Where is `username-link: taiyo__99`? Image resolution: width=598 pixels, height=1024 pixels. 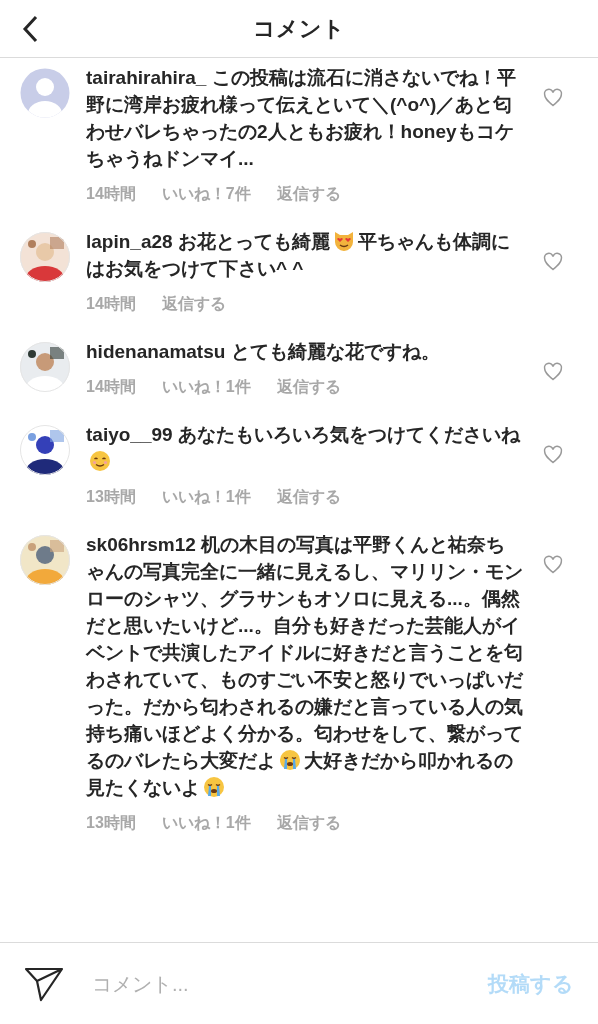 username-link: taiyo__99 is located at coordinates (129, 434).